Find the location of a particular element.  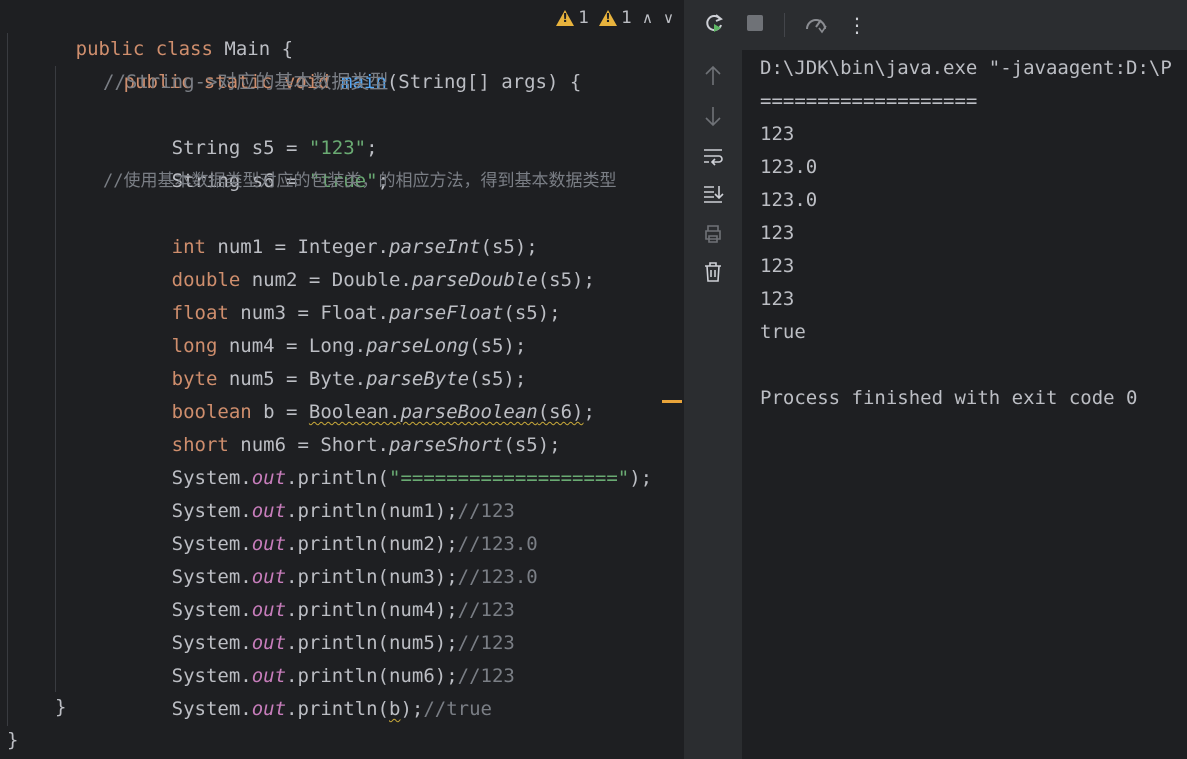

code-line: byte num5 = Byte.parseByte(s5); is located at coordinates (315, 360).